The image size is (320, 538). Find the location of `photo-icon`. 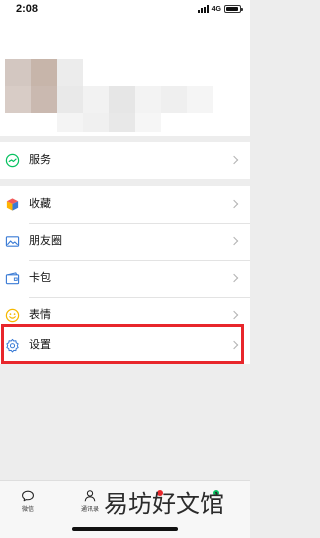

photo-icon is located at coordinates (12, 241).